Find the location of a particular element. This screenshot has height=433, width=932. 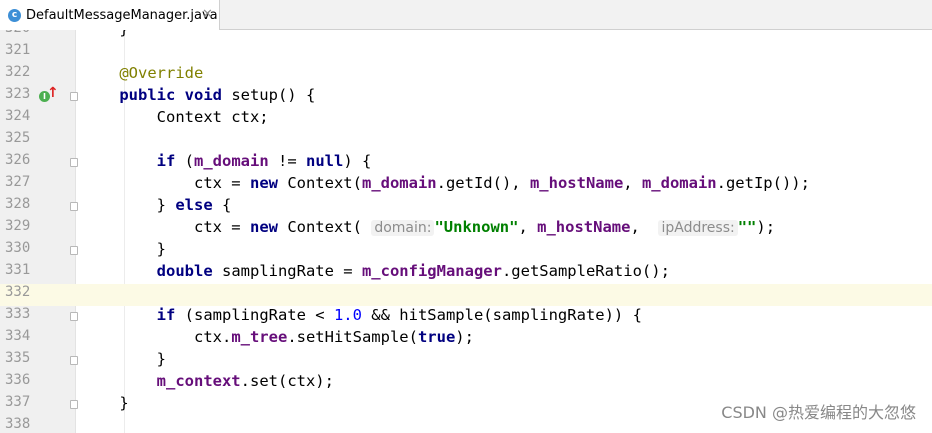

code-line: 336 m_context.set(ctx); is located at coordinates (466, 383).